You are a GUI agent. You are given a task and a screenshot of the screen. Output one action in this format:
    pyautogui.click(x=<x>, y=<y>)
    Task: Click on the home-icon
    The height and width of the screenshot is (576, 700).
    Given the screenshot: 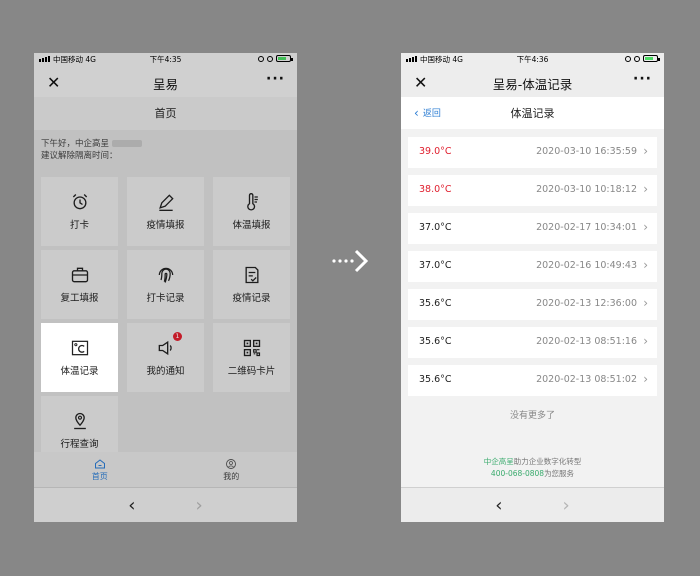 What is the action you would take?
    pyautogui.click(x=99, y=463)
    